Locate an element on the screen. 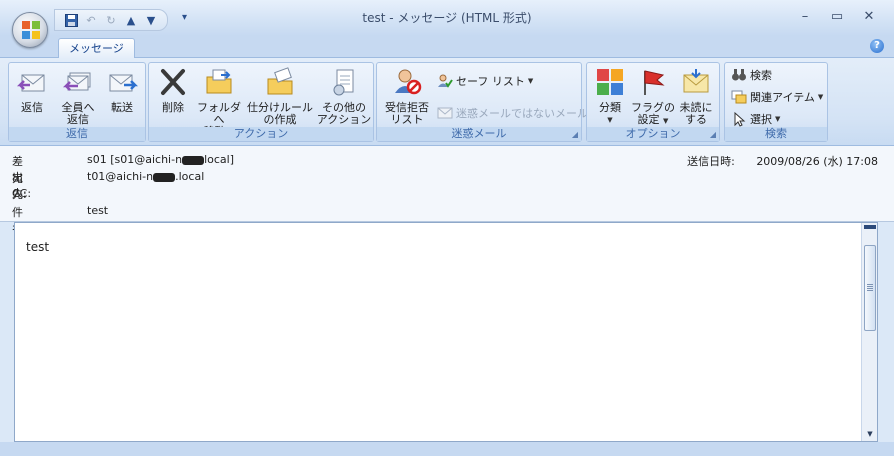 The height and width of the screenshot is (456, 894). sent-date: 送信日時: 2009/08/26 (水) 17:08 is located at coordinates (782, 161).